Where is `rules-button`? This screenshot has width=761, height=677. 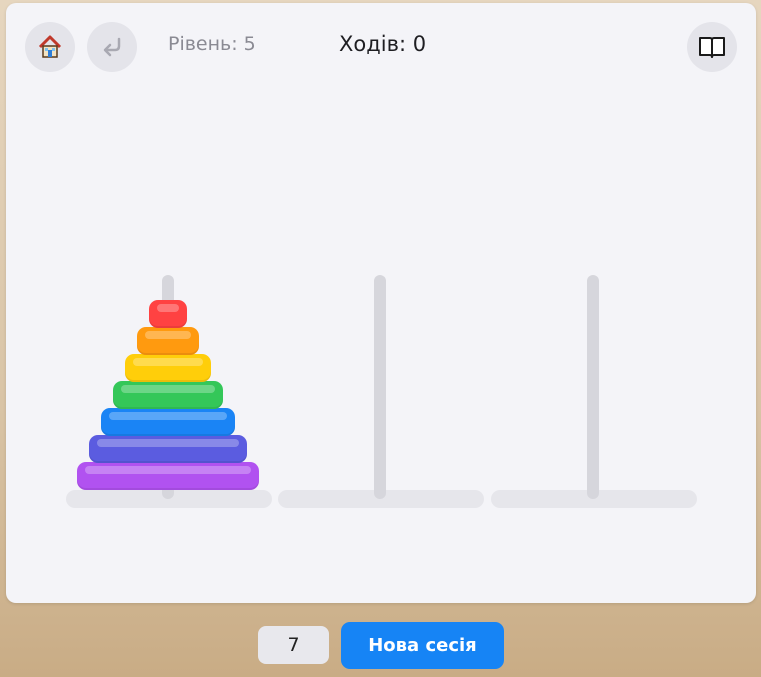 rules-button is located at coordinates (712, 47).